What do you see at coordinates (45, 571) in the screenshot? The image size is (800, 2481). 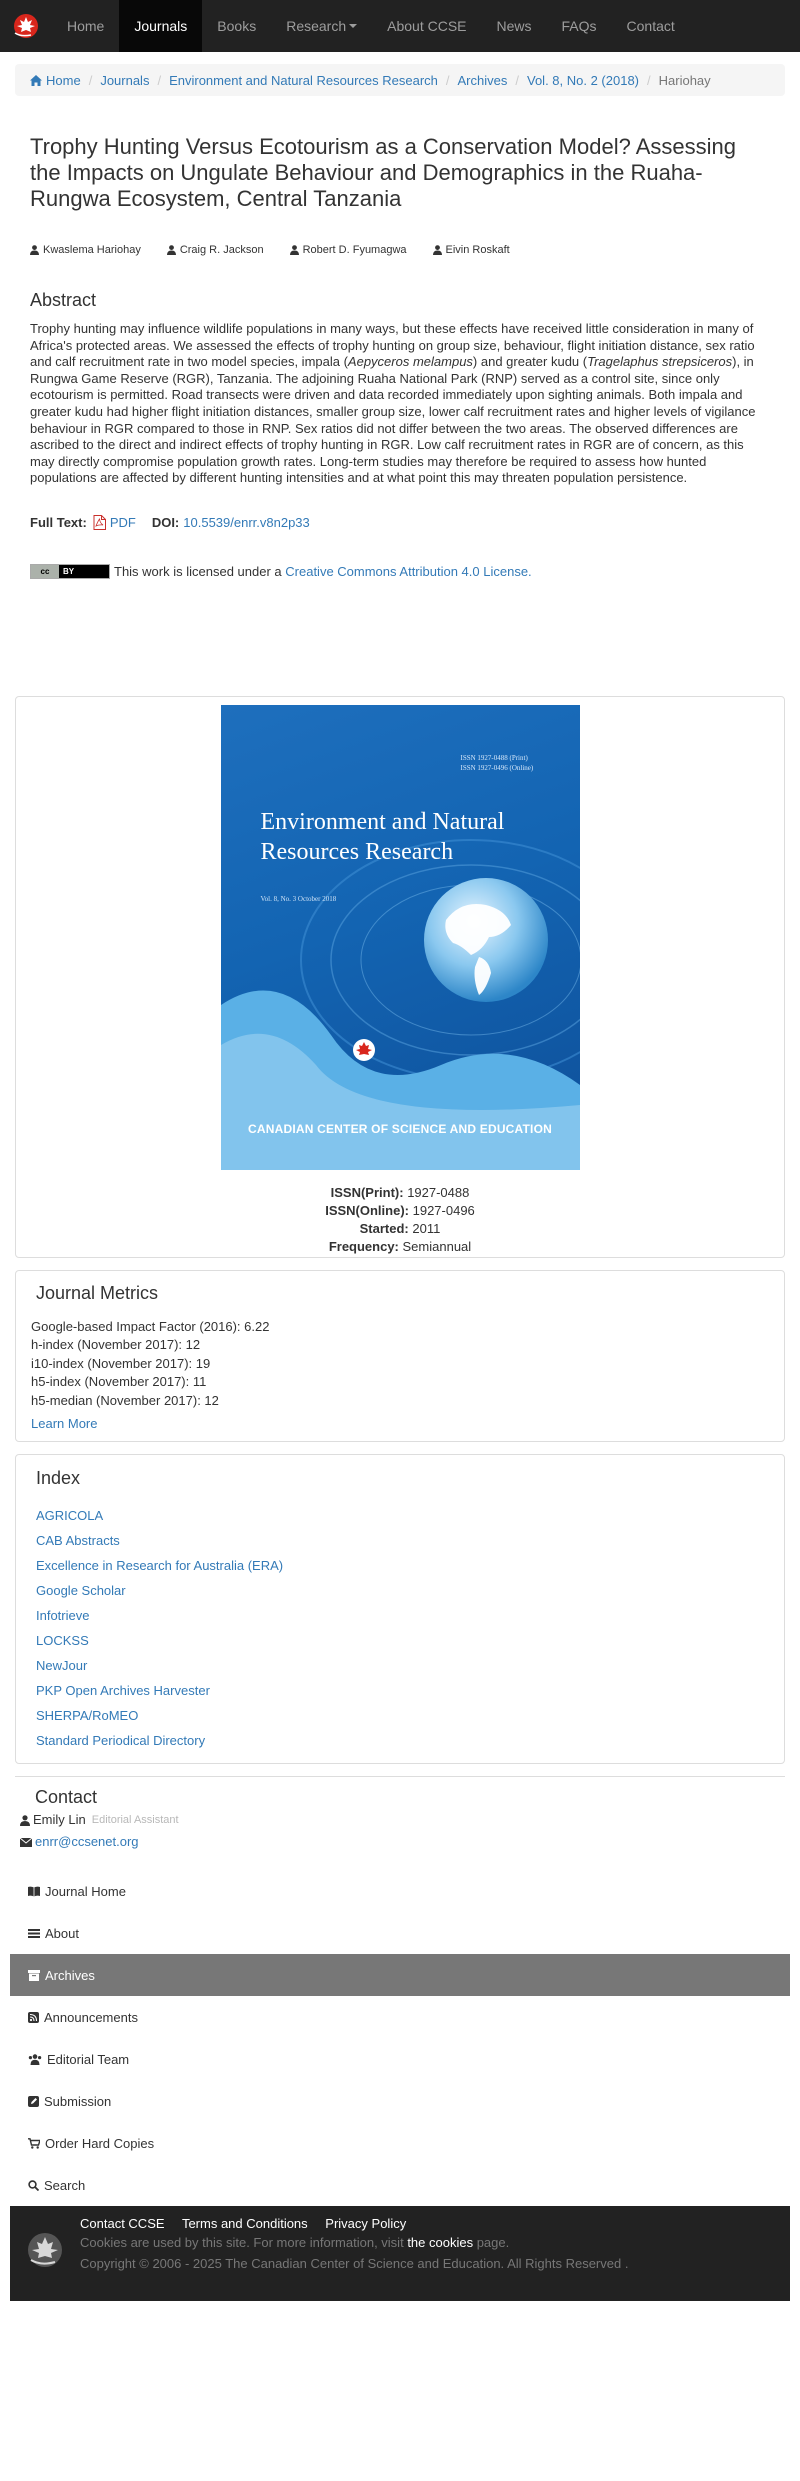 I see `cc-icon: cc` at bounding box center [45, 571].